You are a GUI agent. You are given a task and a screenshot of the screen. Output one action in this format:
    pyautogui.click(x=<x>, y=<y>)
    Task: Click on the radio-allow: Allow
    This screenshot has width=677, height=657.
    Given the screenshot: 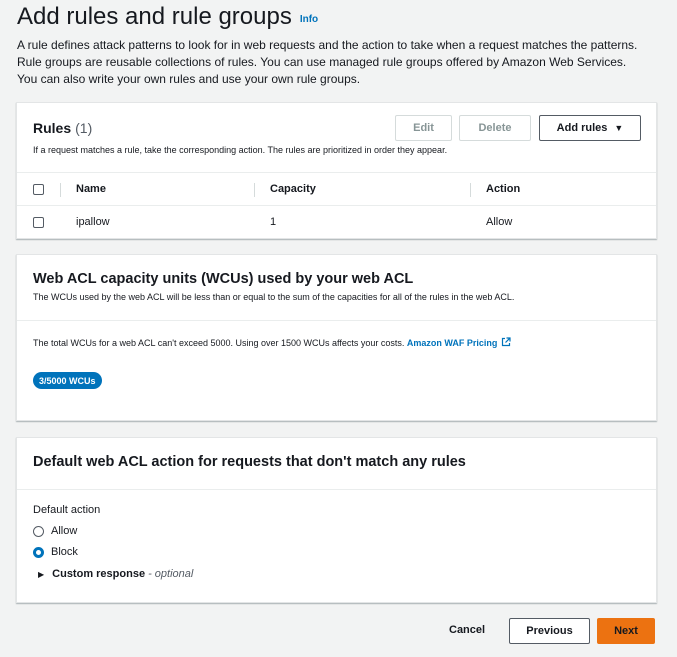 What is the action you would take?
    pyautogui.click(x=55, y=531)
    